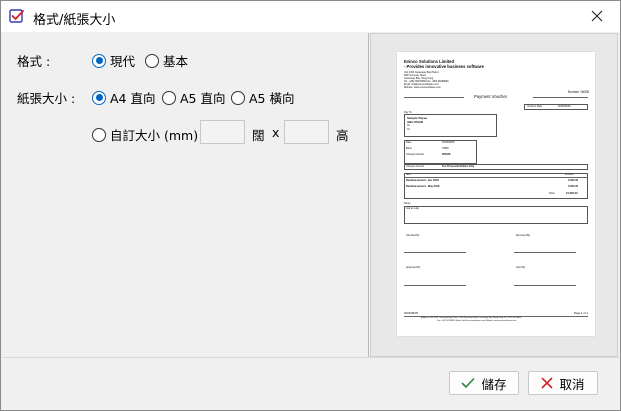 This screenshot has height=411, width=621. What do you see at coordinates (547, 383) in the screenshot?
I see `cancel-x-icon` at bounding box center [547, 383].